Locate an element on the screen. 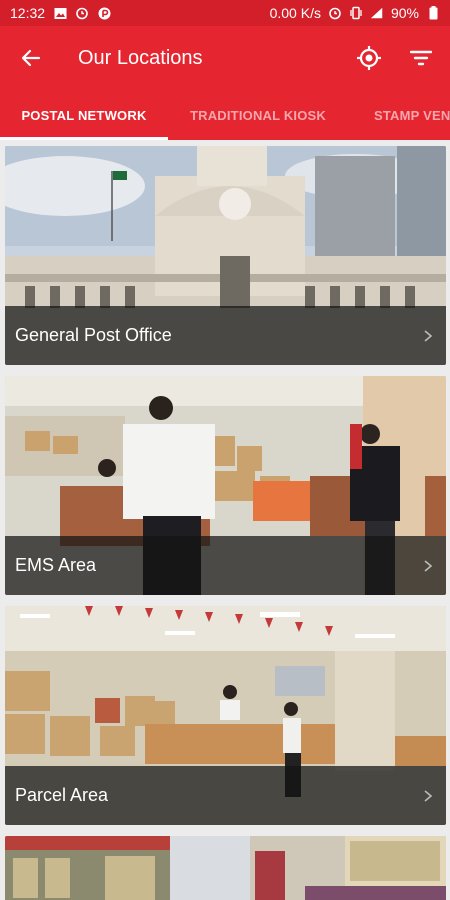  card-caption: Parcel Area is located at coordinates (225, 795).